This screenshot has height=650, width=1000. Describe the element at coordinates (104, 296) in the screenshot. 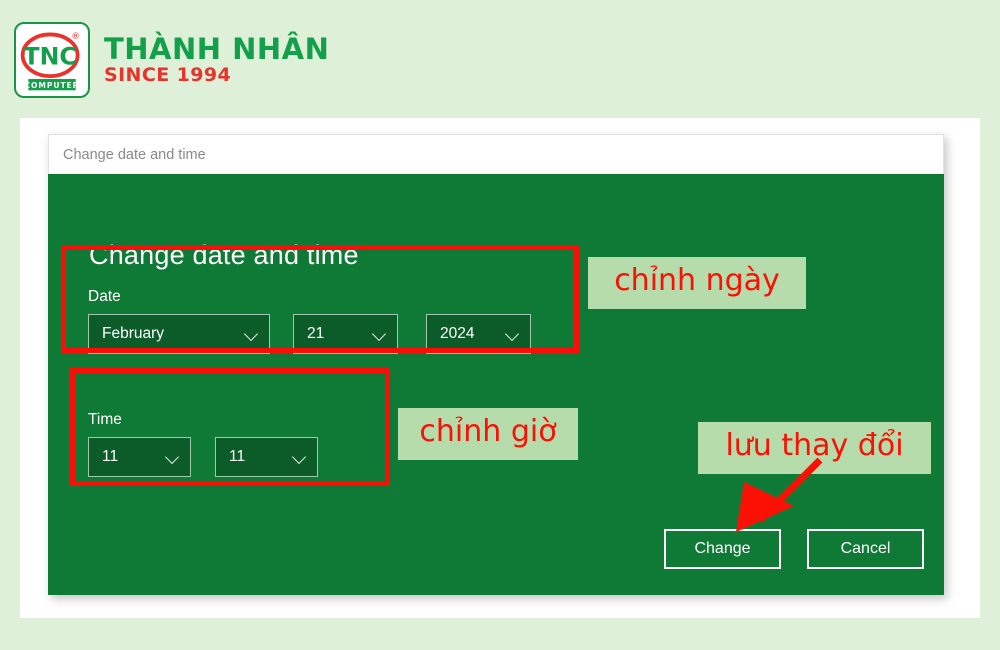

I see `date-label: Date` at that location.